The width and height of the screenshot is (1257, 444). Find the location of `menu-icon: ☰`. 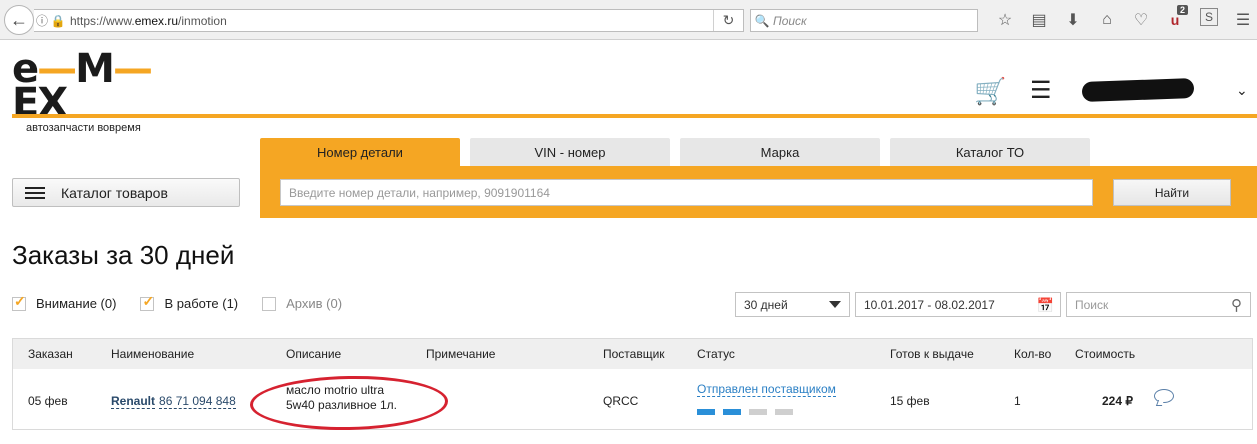

menu-icon: ☰ is located at coordinates (1241, 20).